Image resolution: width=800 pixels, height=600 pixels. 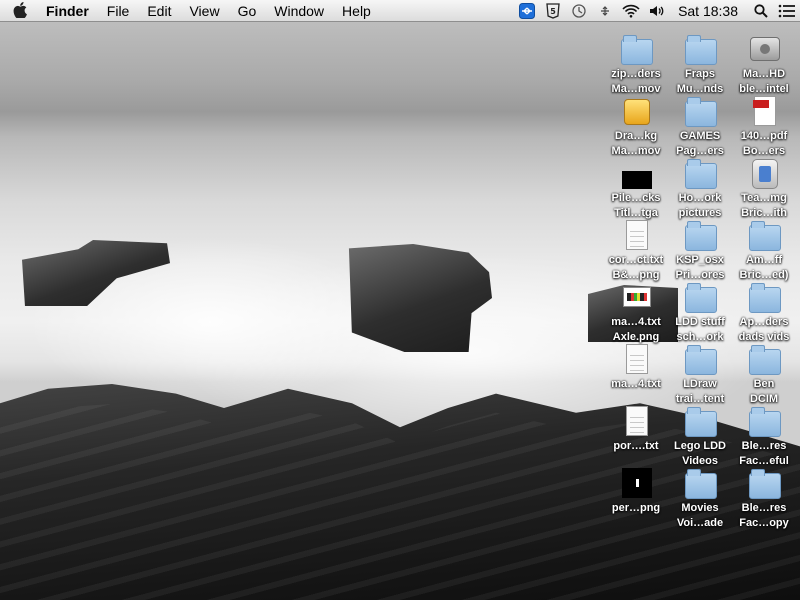 I want to click on desktop-icon: Tea…mg Bric…ith, so click(x=764, y=190).